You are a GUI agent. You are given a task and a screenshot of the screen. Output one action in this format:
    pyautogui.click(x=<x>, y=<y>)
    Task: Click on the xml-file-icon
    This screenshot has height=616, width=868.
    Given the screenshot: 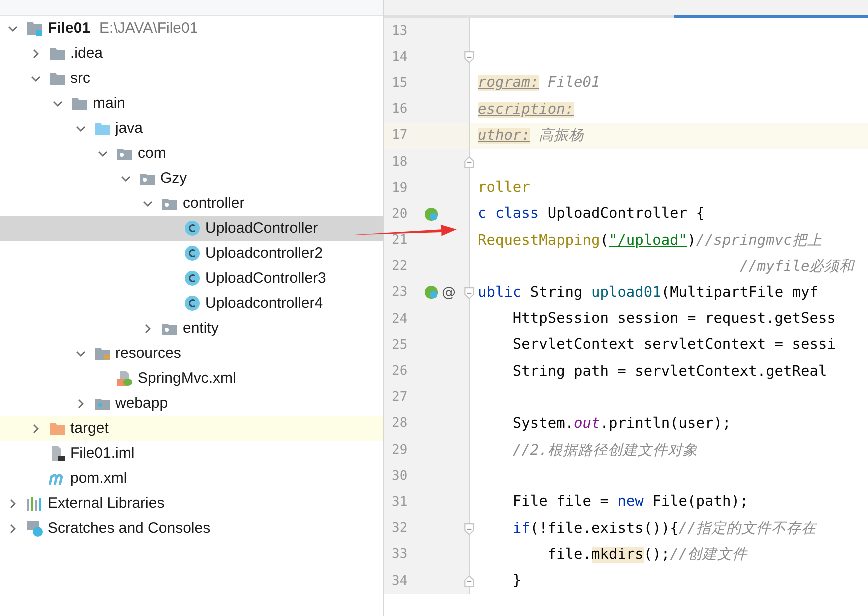 What is the action you would take?
    pyautogui.click(x=124, y=378)
    